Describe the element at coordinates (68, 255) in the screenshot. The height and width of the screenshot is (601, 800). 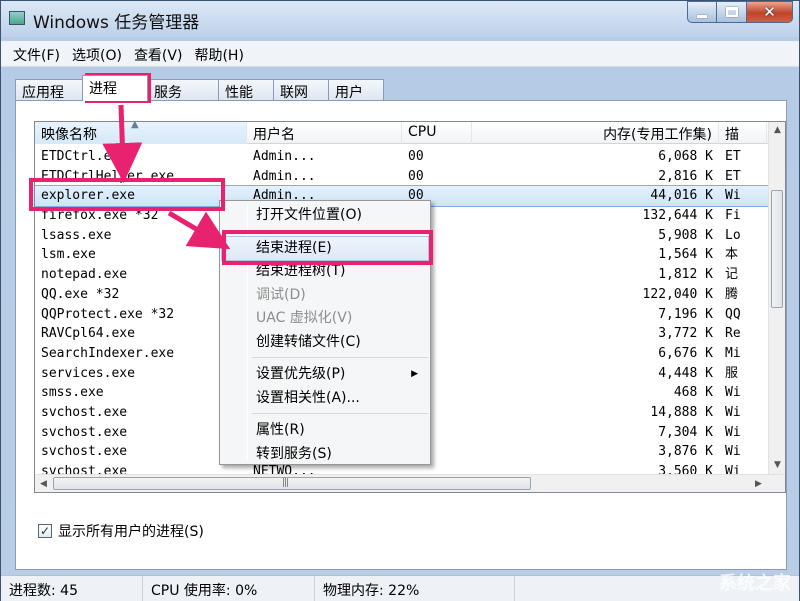
I see `table-cell: lsm.exe` at that location.